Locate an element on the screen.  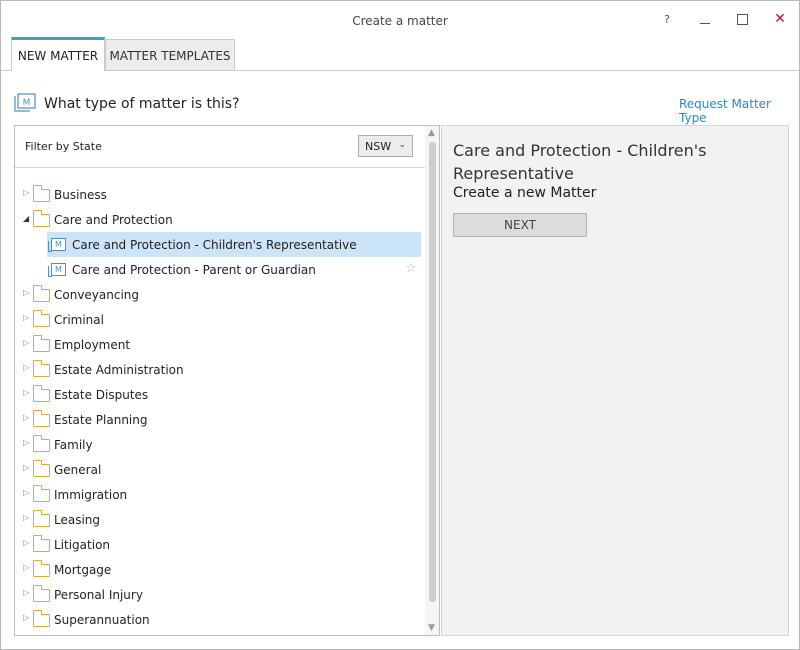
tree-folder-general: ▷ General is located at coordinates (220, 469).